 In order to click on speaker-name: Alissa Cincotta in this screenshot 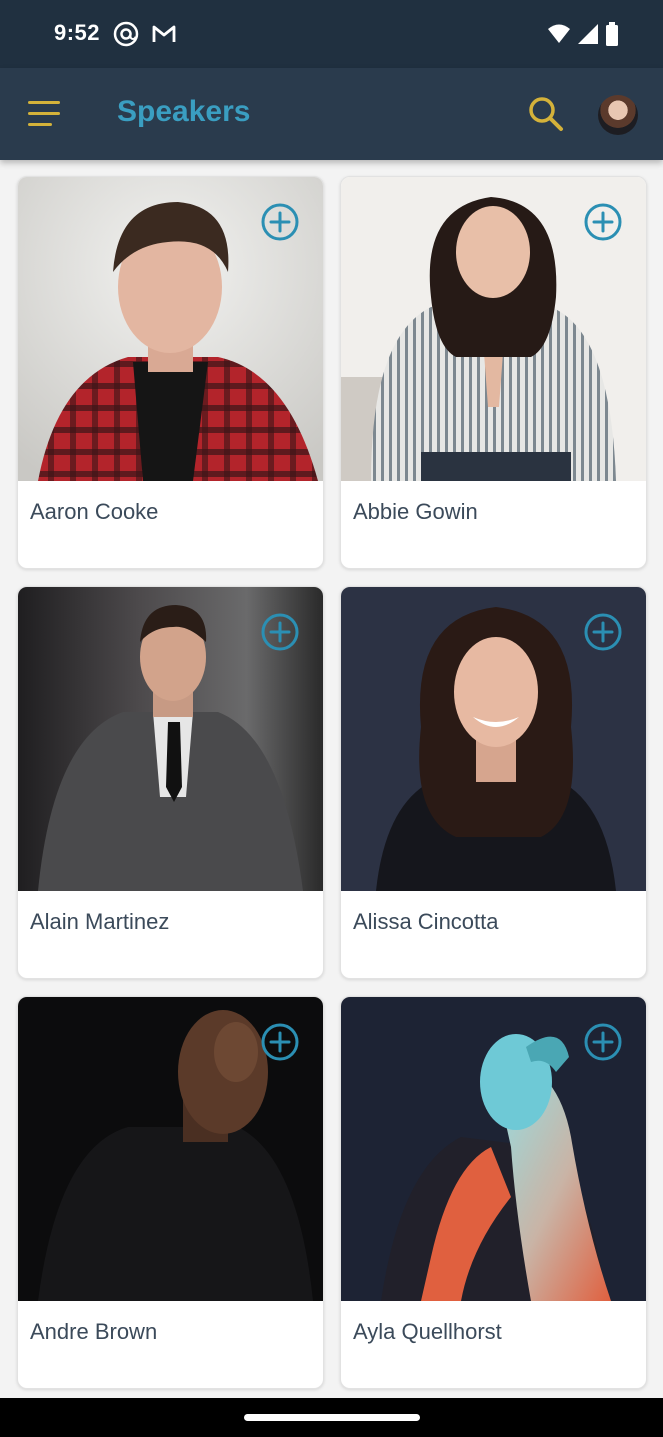, I will do `click(426, 921)`.